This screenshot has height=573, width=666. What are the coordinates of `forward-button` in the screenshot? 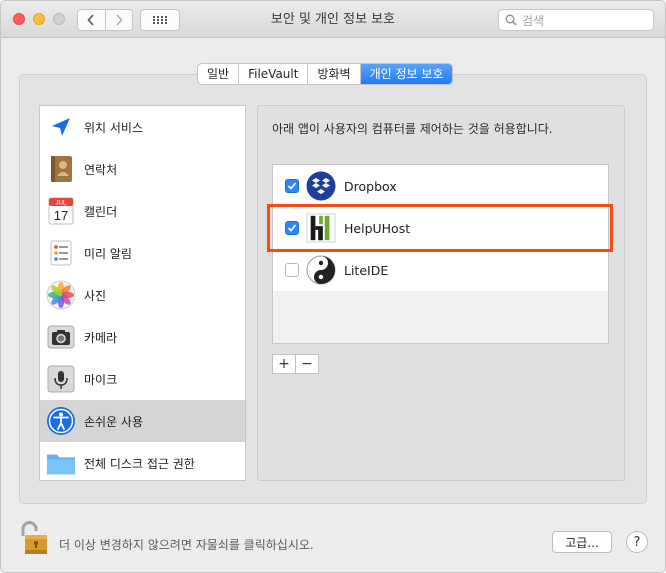 It's located at (118, 20).